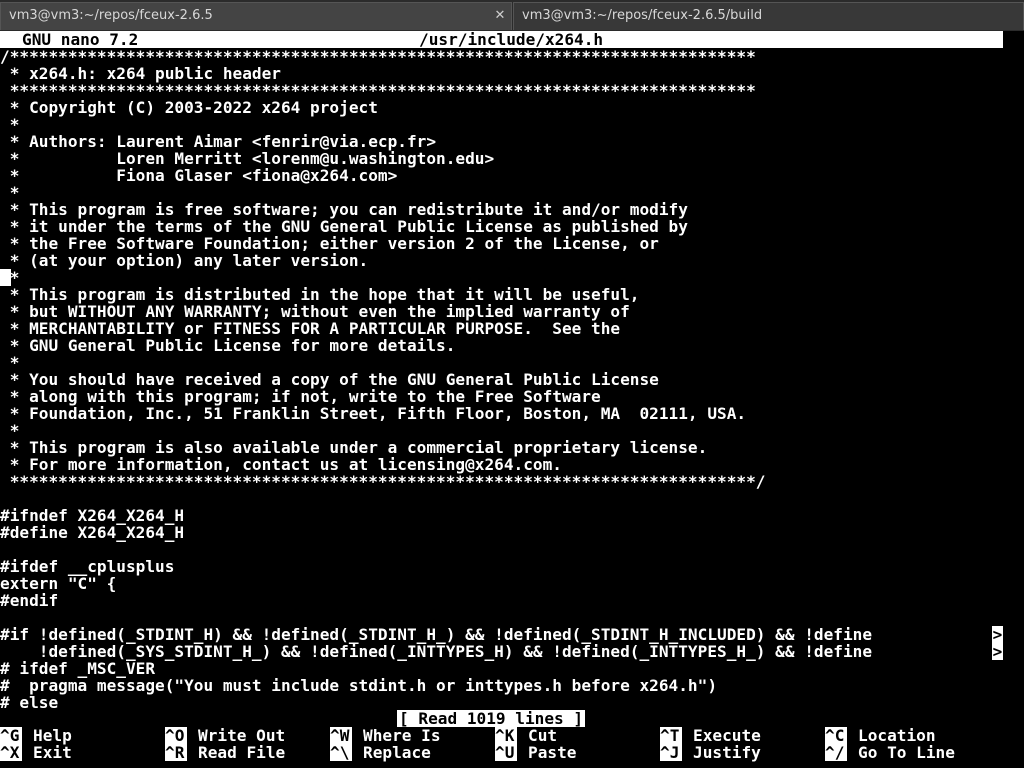 This screenshot has height=768, width=1024. Describe the element at coordinates (58, 583) in the screenshot. I see `file-line: extern "C" {` at that location.